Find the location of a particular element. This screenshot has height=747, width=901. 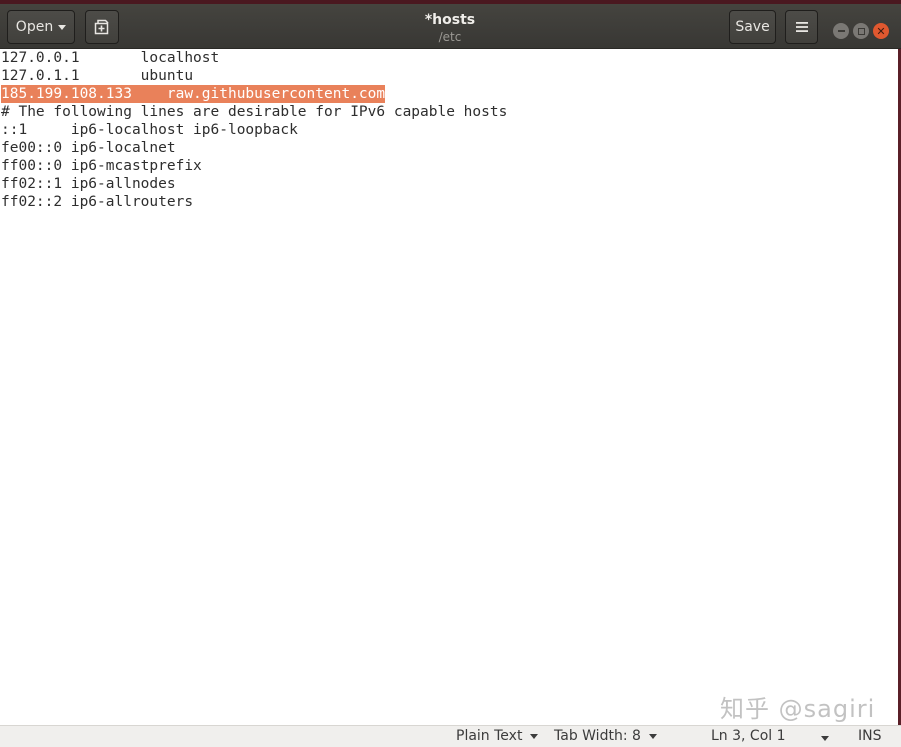

editor-line-5: ::1 ip6-localhost ip6-loopback is located at coordinates (149, 130).